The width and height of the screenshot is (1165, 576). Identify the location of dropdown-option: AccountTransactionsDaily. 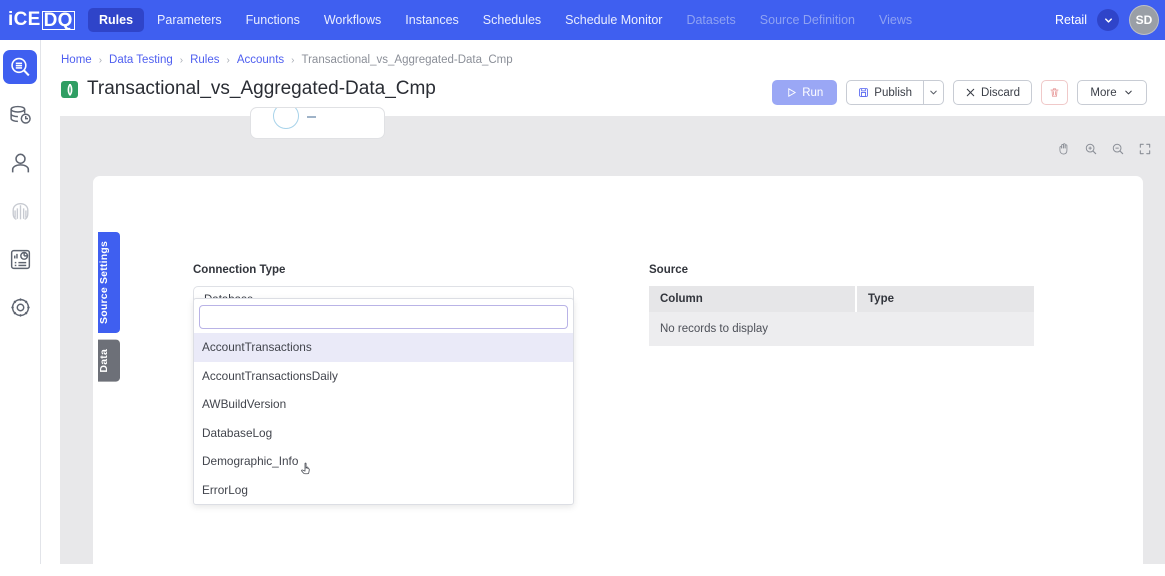
(383, 376).